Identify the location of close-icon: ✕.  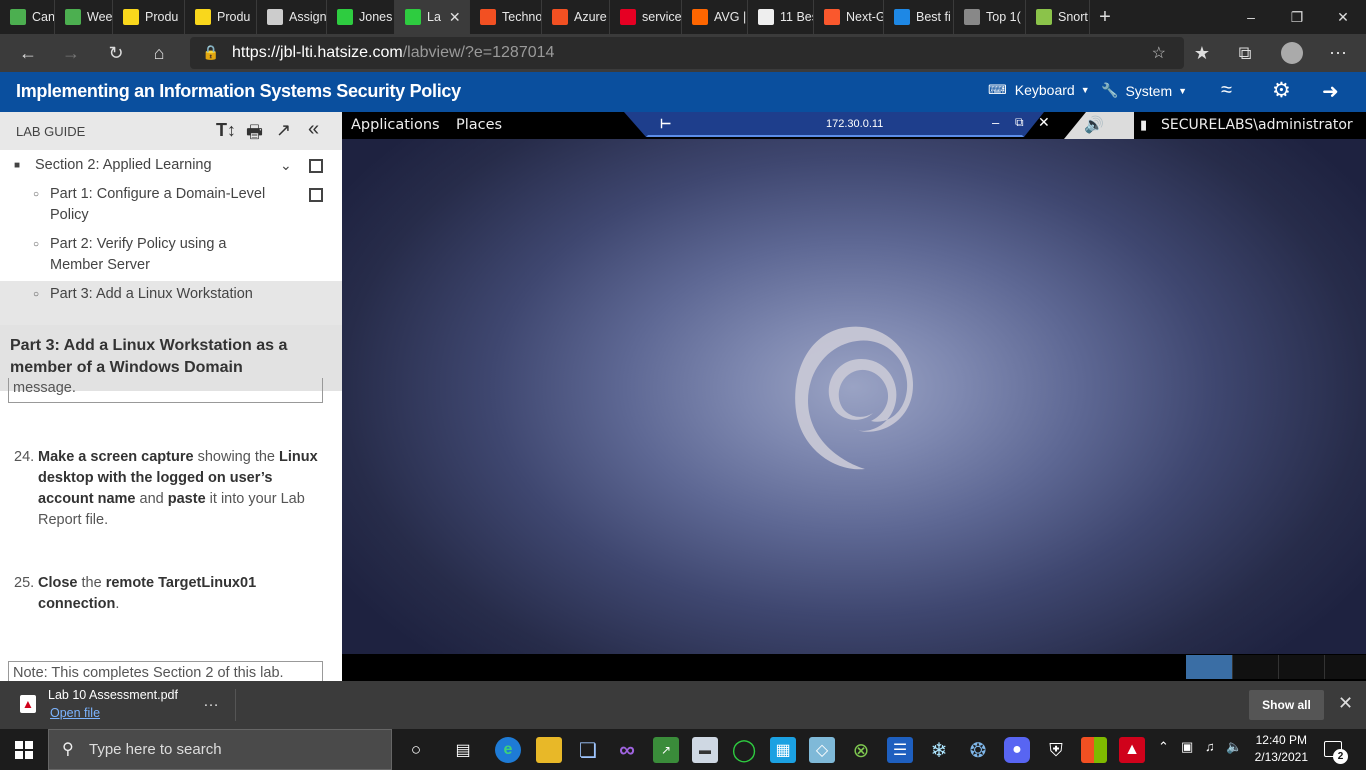
(1044, 122).